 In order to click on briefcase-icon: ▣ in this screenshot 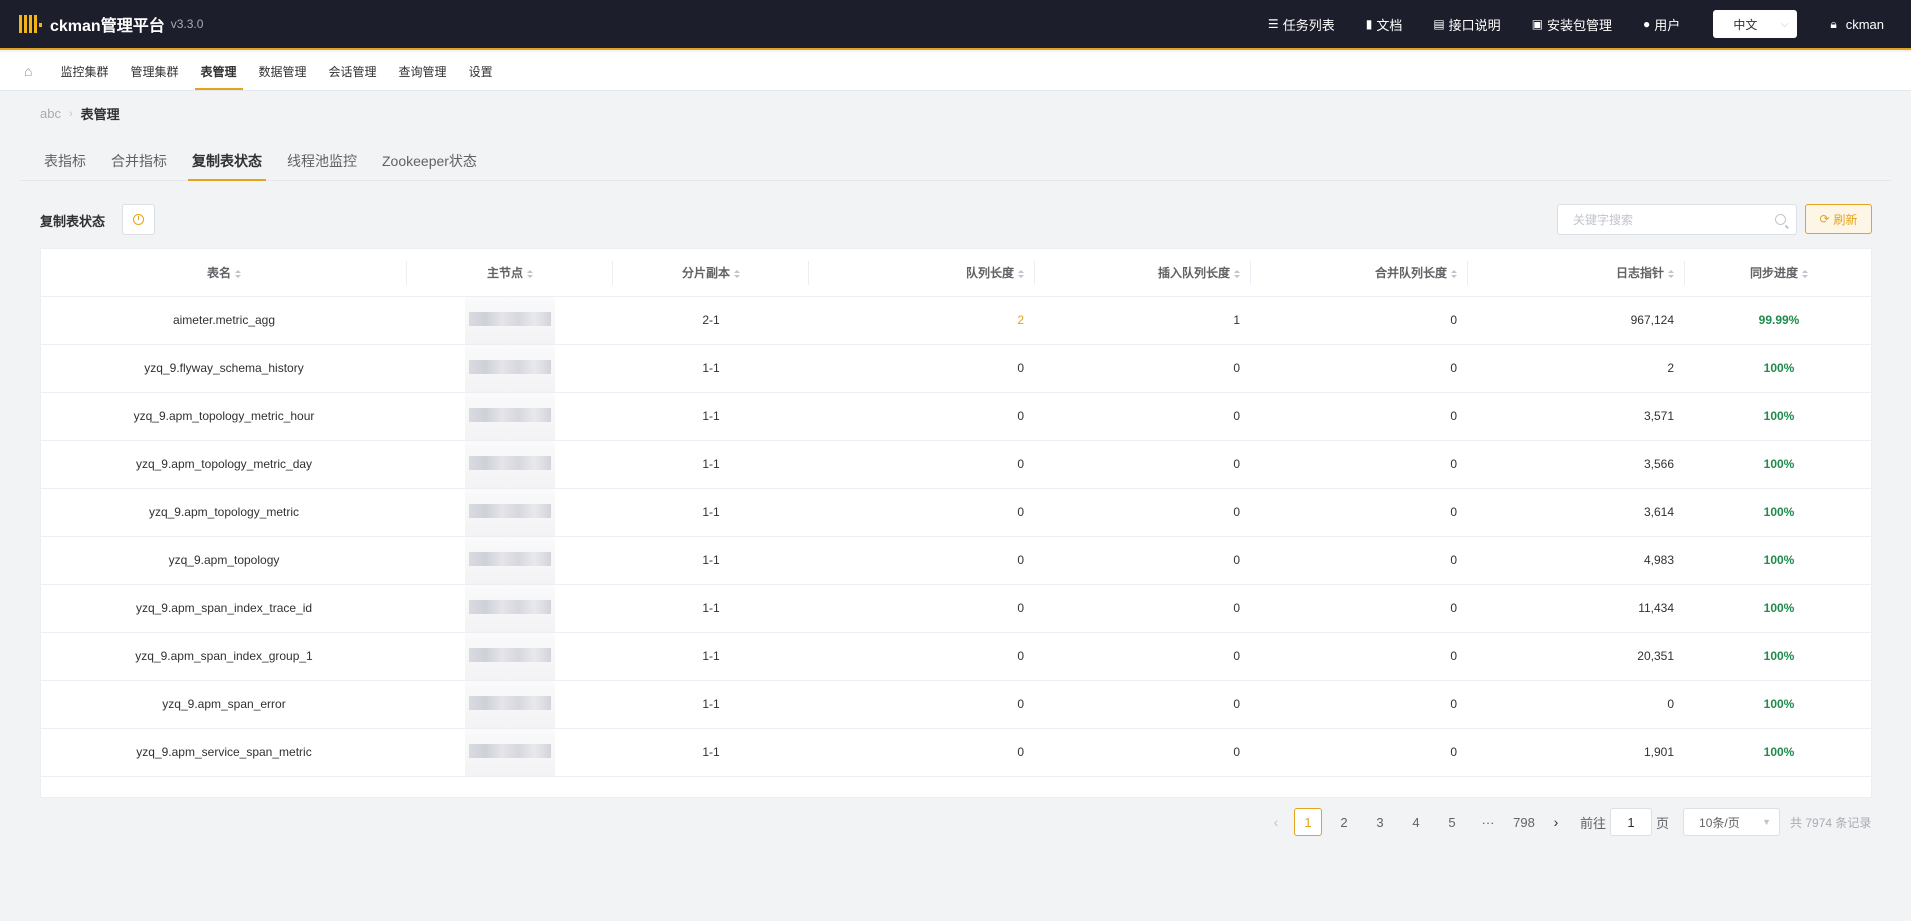, I will do `click(1537, 24)`.